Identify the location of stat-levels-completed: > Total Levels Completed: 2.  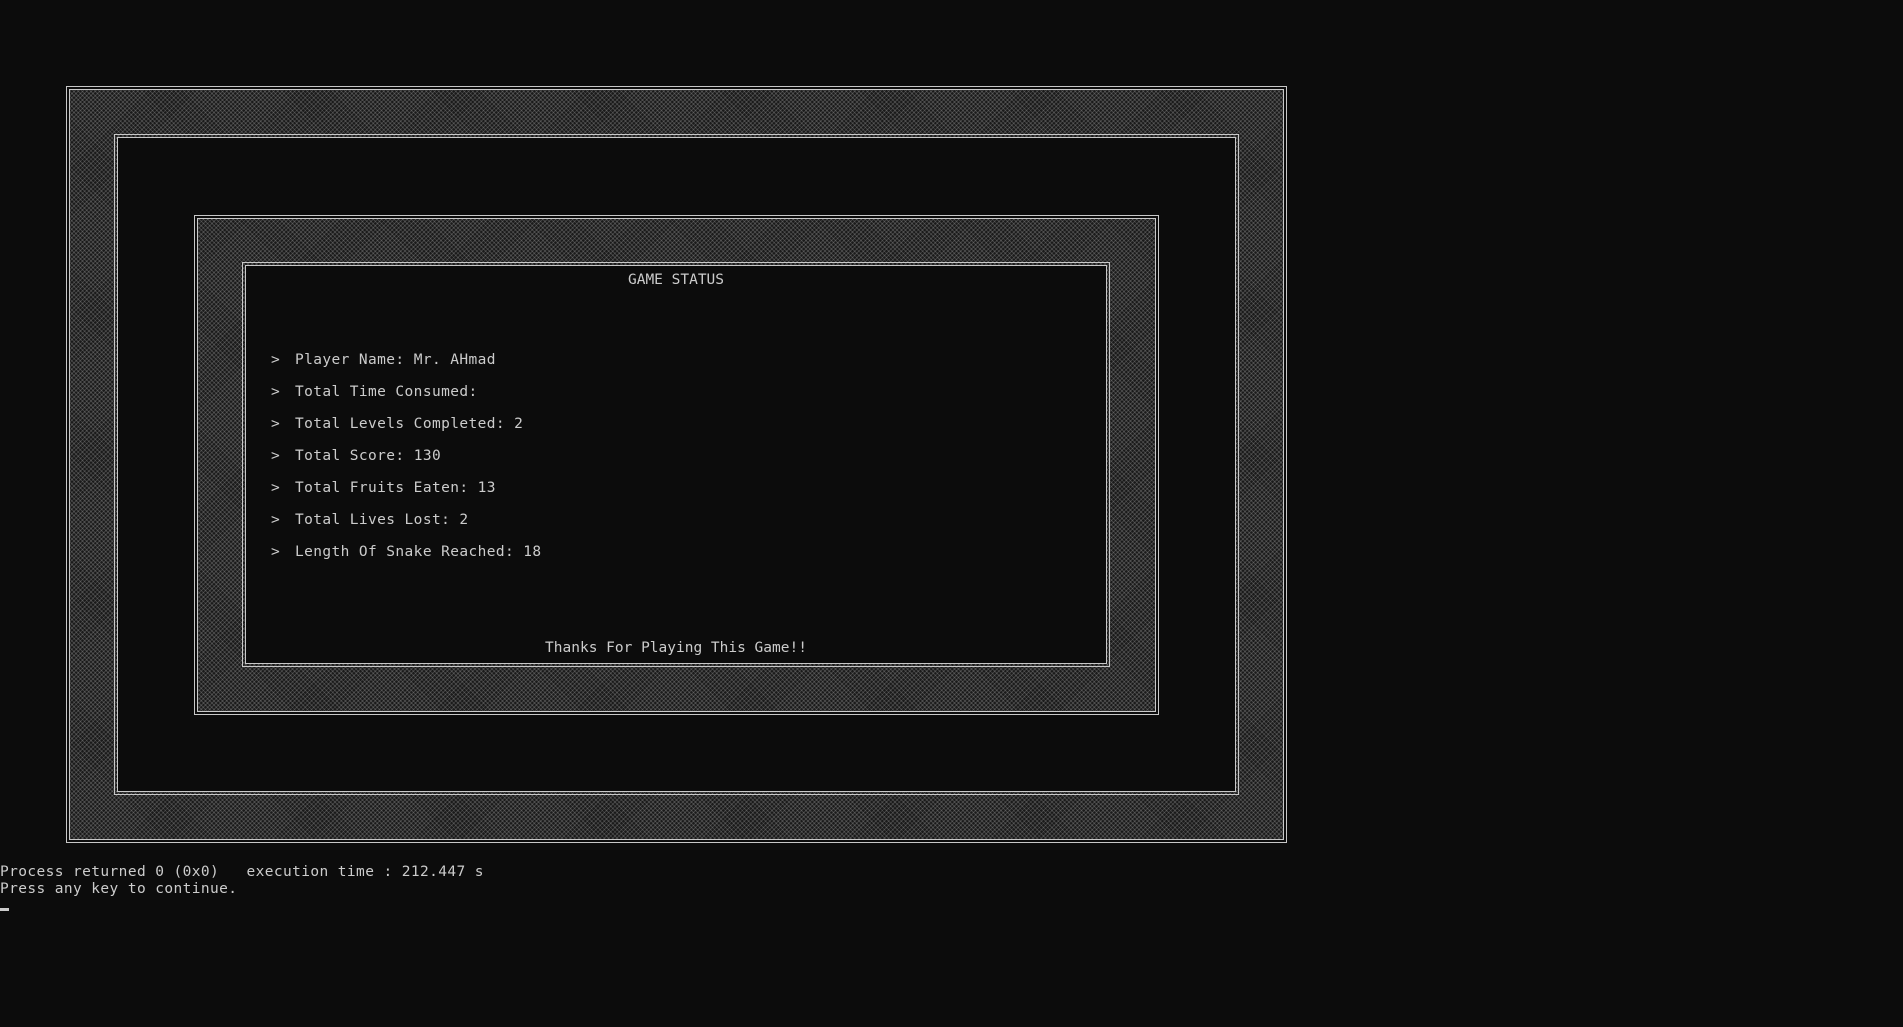
(397, 424).